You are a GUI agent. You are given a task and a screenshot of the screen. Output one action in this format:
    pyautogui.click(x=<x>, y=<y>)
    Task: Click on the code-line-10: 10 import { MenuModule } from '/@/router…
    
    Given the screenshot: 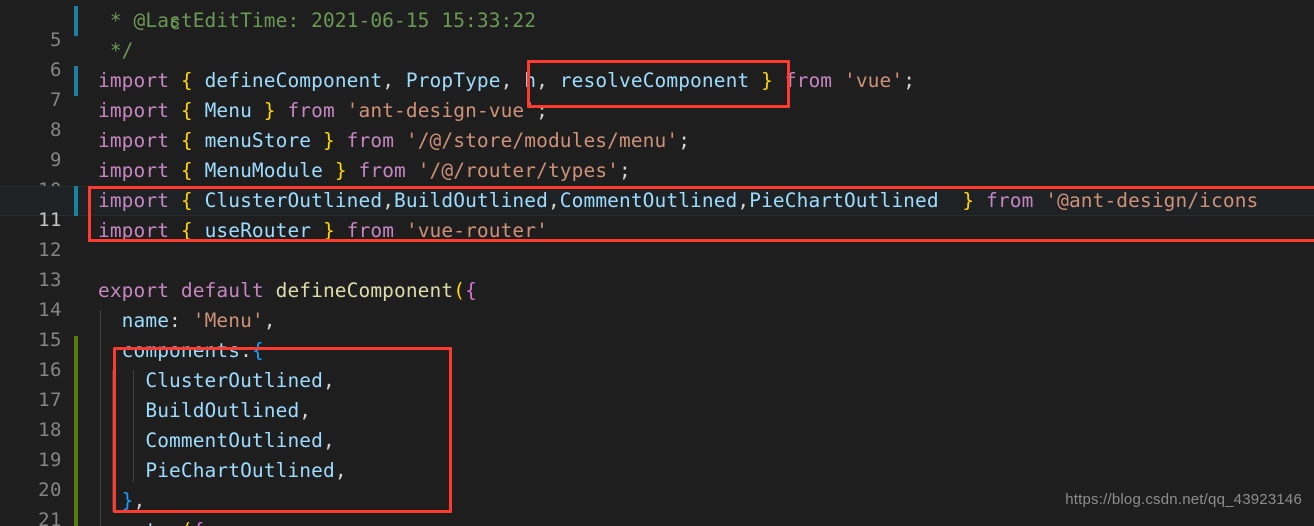 What is the action you would take?
    pyautogui.click(x=657, y=178)
    